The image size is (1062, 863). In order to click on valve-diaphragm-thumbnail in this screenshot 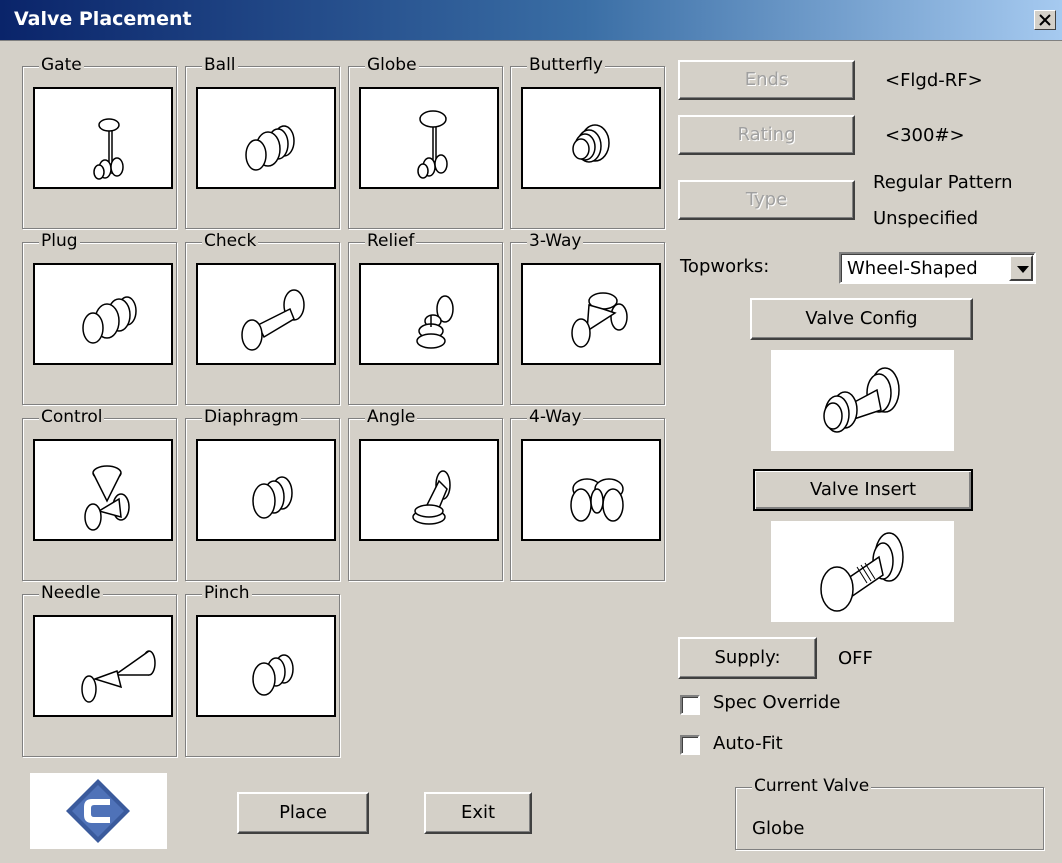, I will do `click(266, 490)`.